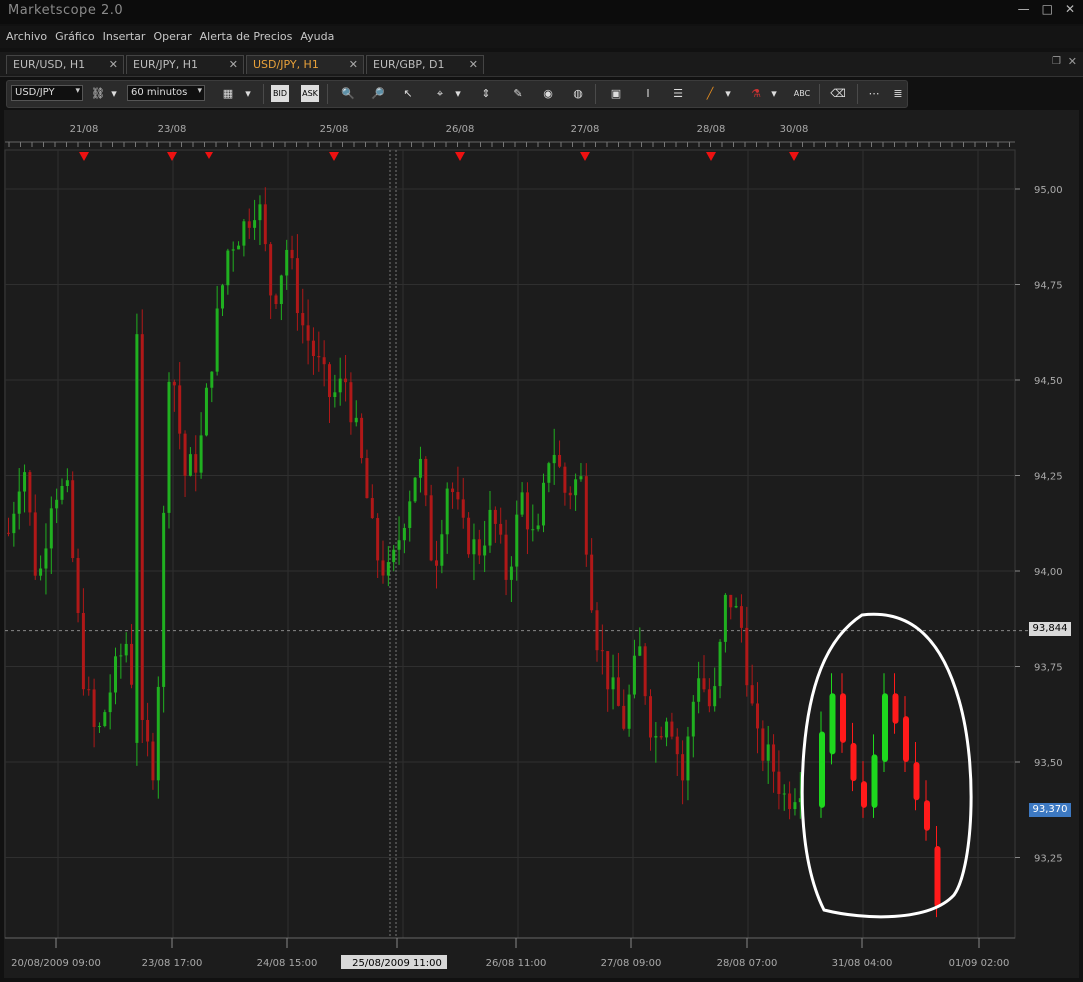 The width and height of the screenshot is (1083, 982). I want to click on text-icon: I, so click(648, 93).